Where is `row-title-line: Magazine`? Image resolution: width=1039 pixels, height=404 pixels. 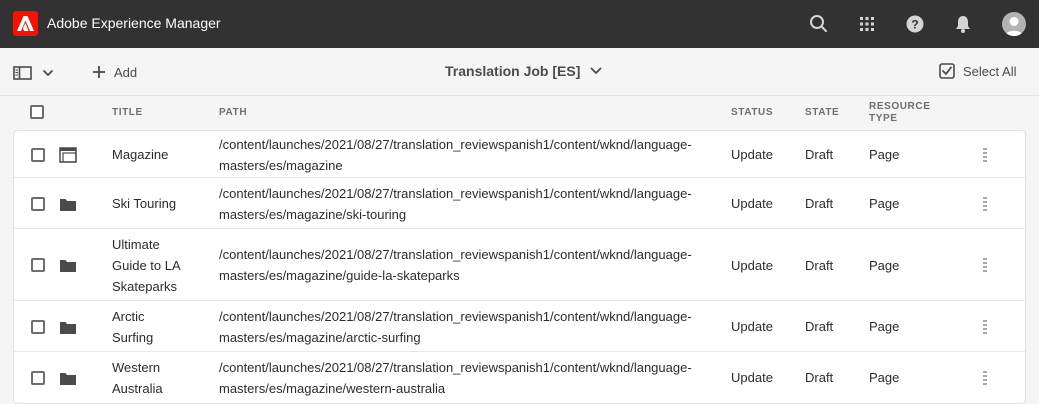
row-title-line: Magazine is located at coordinates (140, 154).